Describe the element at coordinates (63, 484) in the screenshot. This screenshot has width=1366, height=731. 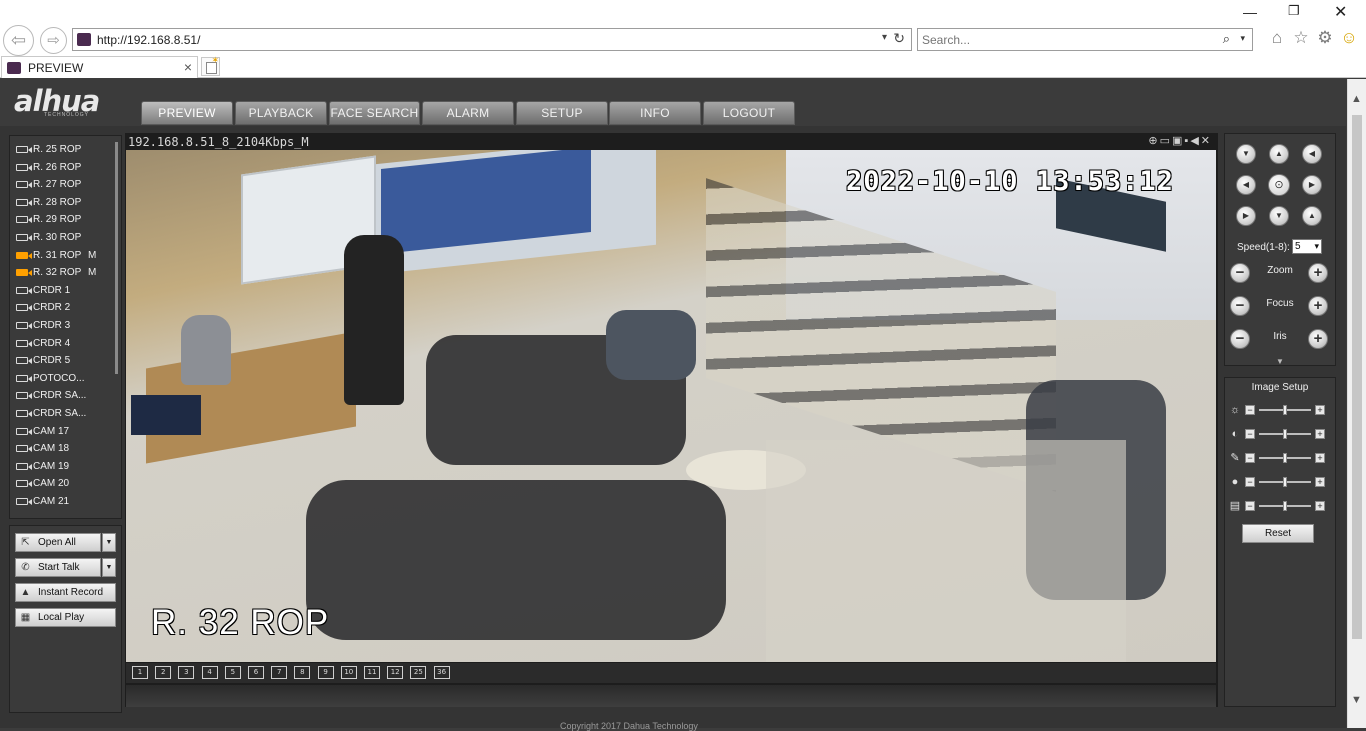
I see `camera-item: CAM 20` at that location.